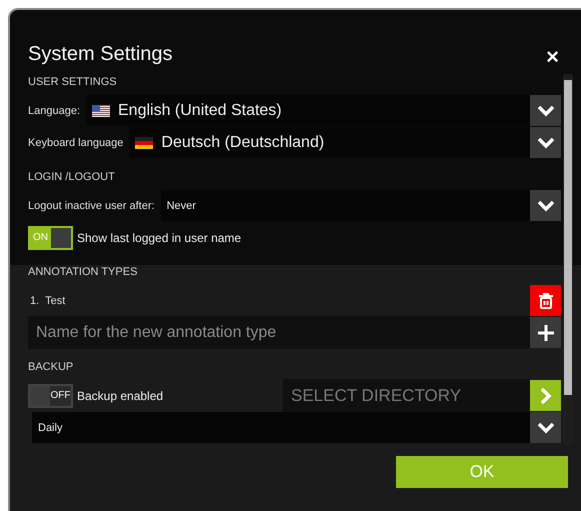 Image resolution: width=581 pixels, height=511 pixels. Describe the element at coordinates (242, 143) in the screenshot. I see `dropdown-value: Deutsch (Deutschland)` at that location.